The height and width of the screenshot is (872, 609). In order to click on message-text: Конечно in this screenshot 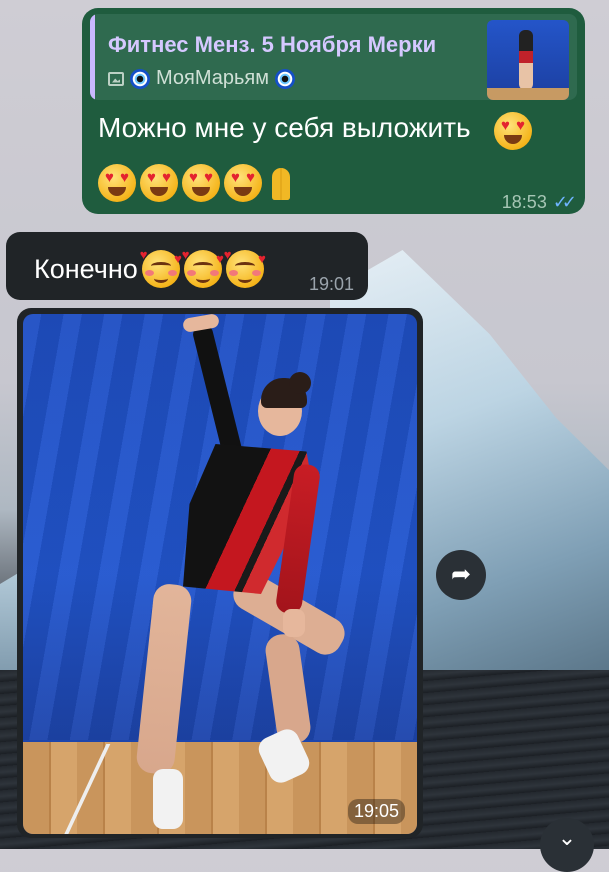, I will do `click(86, 268)`.